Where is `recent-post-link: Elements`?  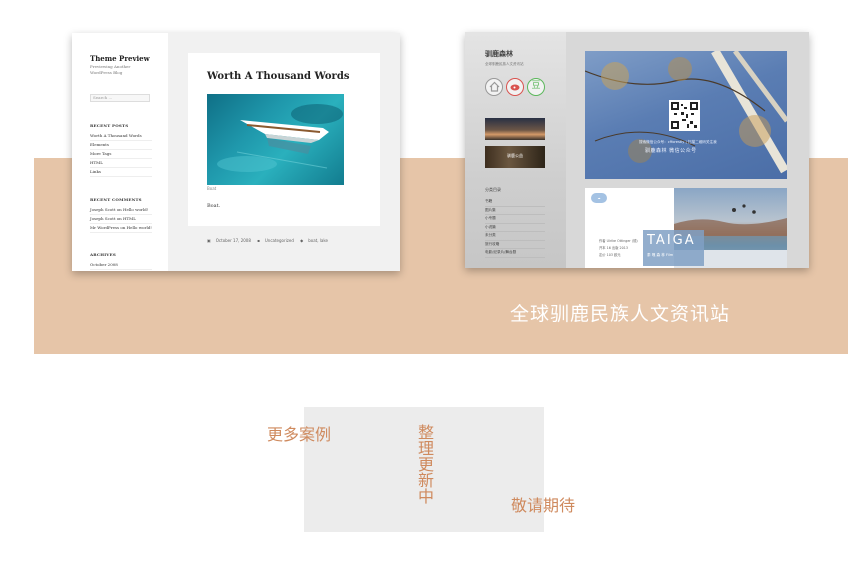 recent-post-link: Elements is located at coordinates (121, 145).